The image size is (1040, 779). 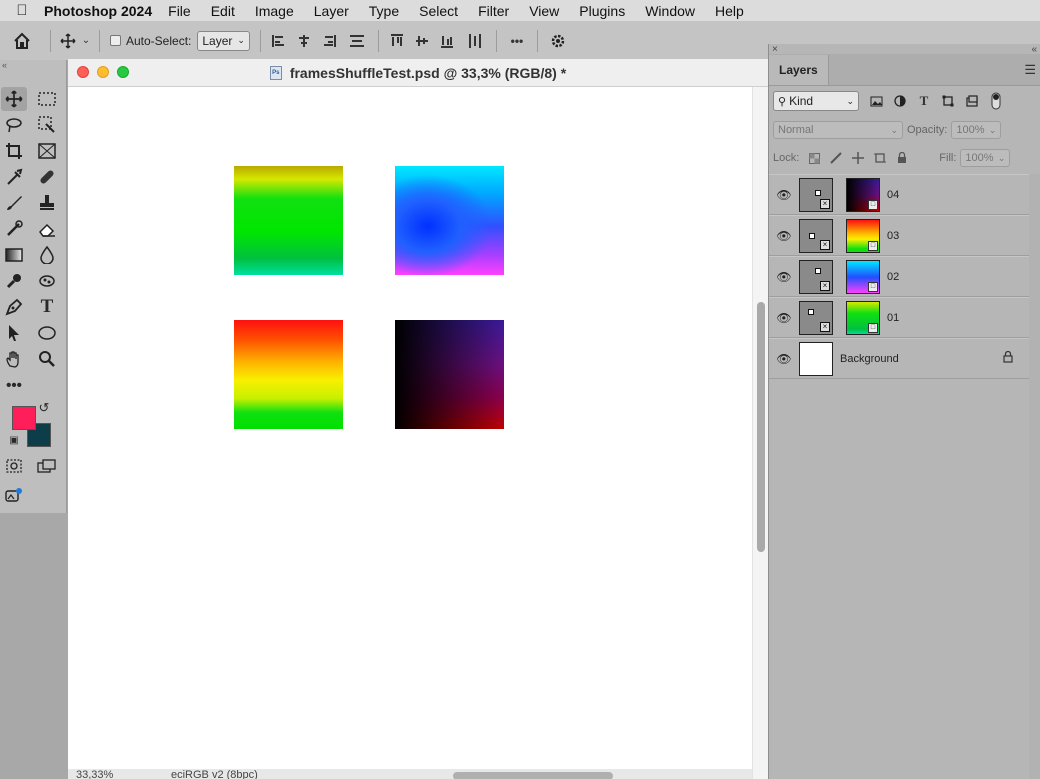 What do you see at coordinates (329, 41) in the screenshot?
I see `align-right-edges-icon` at bounding box center [329, 41].